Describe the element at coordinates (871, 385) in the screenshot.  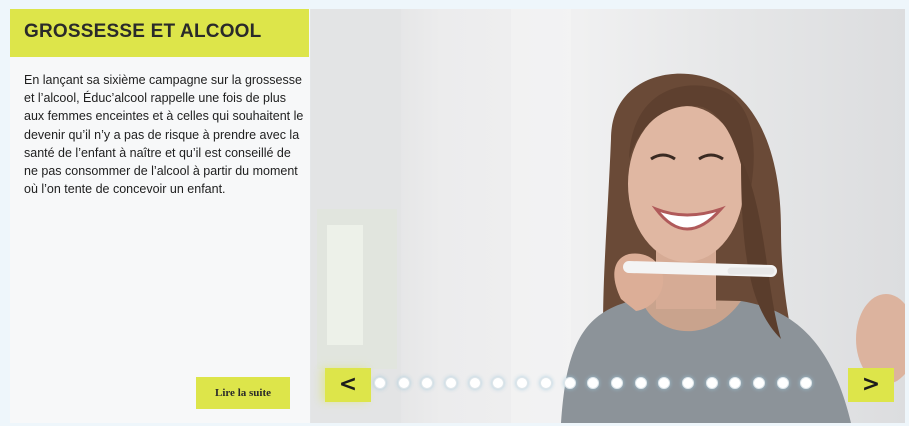
I see `next-slide-button: >` at that location.